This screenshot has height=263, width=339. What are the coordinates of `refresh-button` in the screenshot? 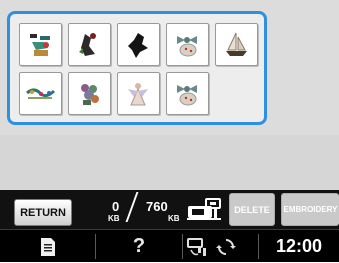 It's located at (226, 246).